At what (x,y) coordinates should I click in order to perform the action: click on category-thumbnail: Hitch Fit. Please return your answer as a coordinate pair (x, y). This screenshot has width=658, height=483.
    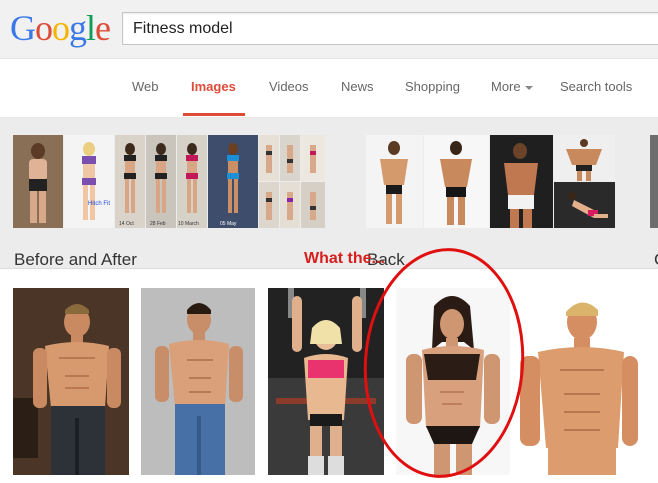
    Looking at the image, I should click on (89, 181).